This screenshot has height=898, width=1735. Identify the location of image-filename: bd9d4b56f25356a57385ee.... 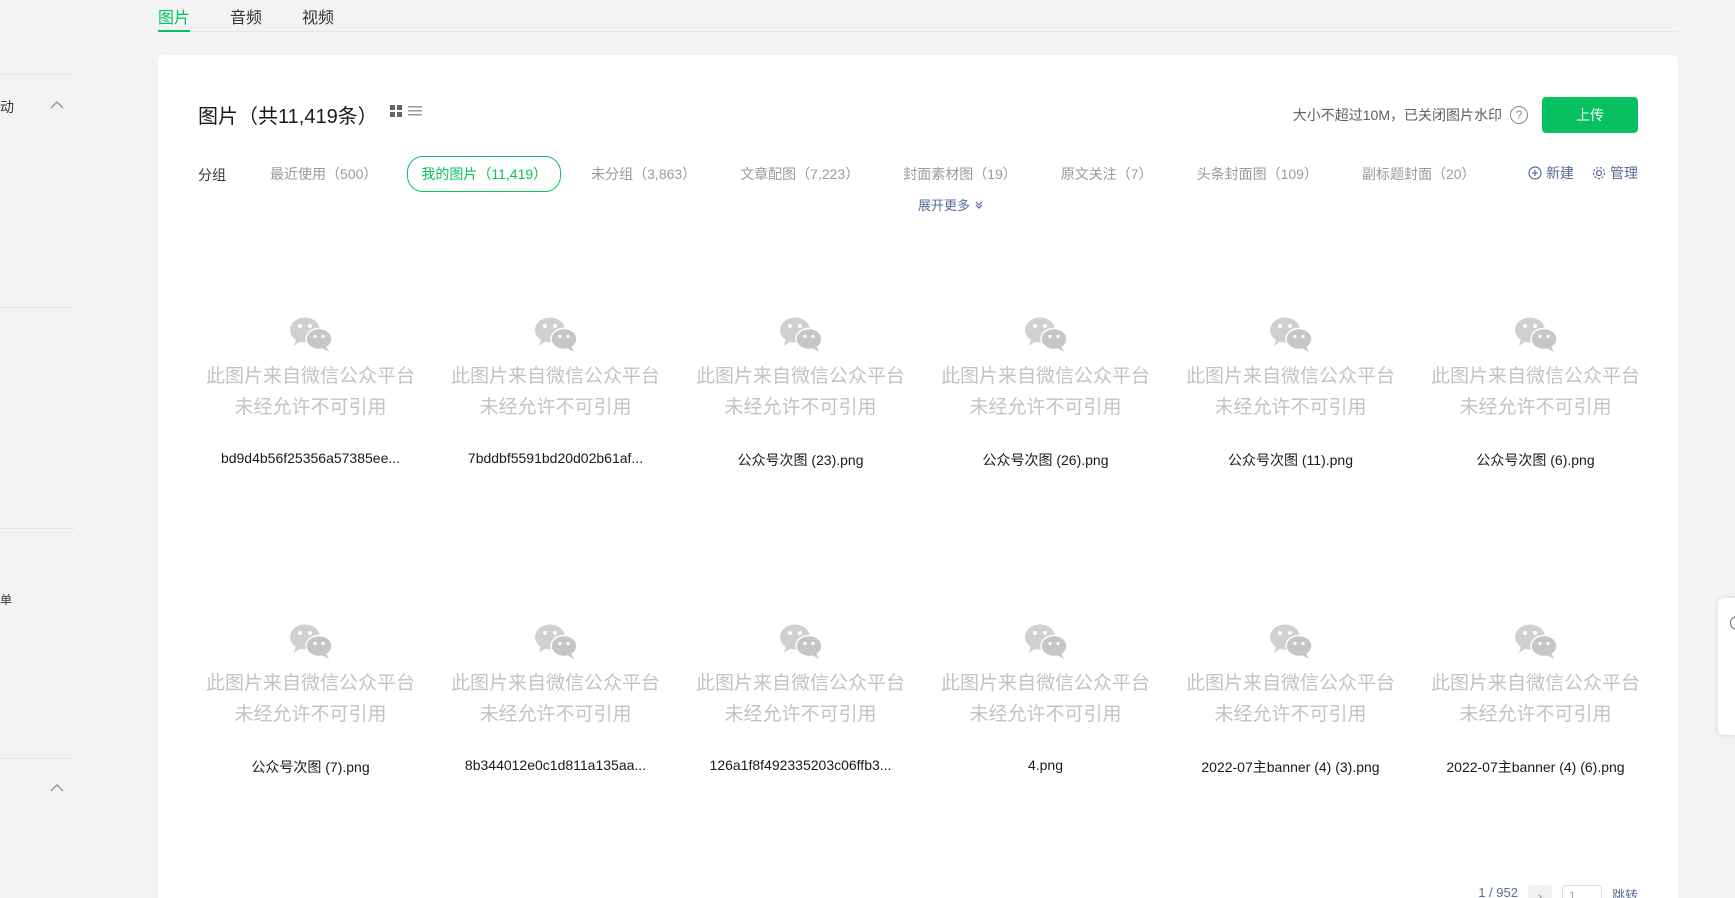
(310, 458).